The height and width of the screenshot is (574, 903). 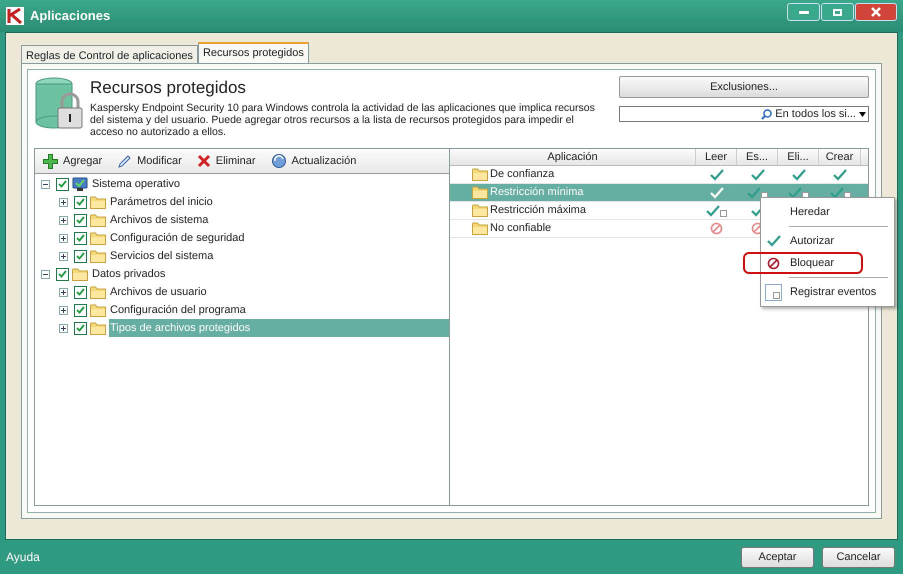 I want to click on window-title: Aplicaciones, so click(x=70, y=16).